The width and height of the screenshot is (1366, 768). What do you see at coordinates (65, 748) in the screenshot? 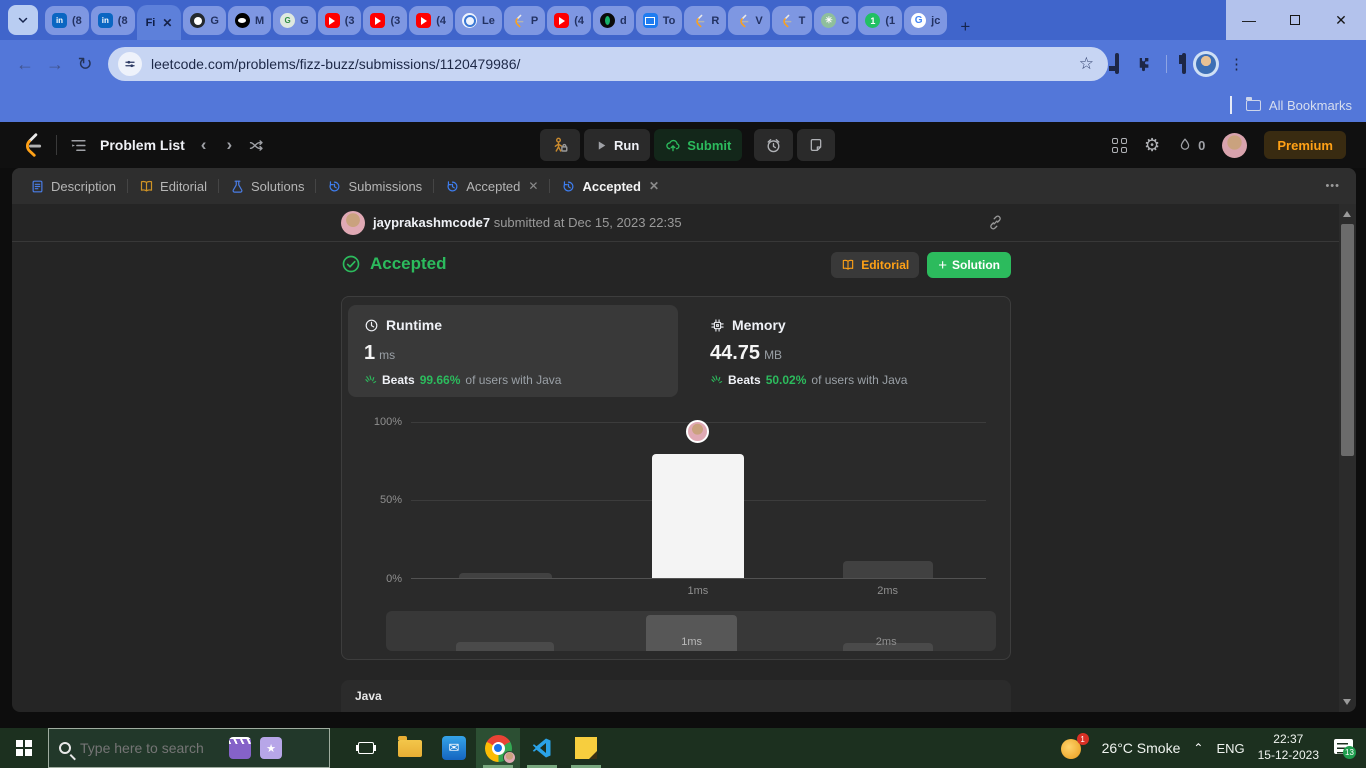
I see `search-icon` at bounding box center [65, 748].